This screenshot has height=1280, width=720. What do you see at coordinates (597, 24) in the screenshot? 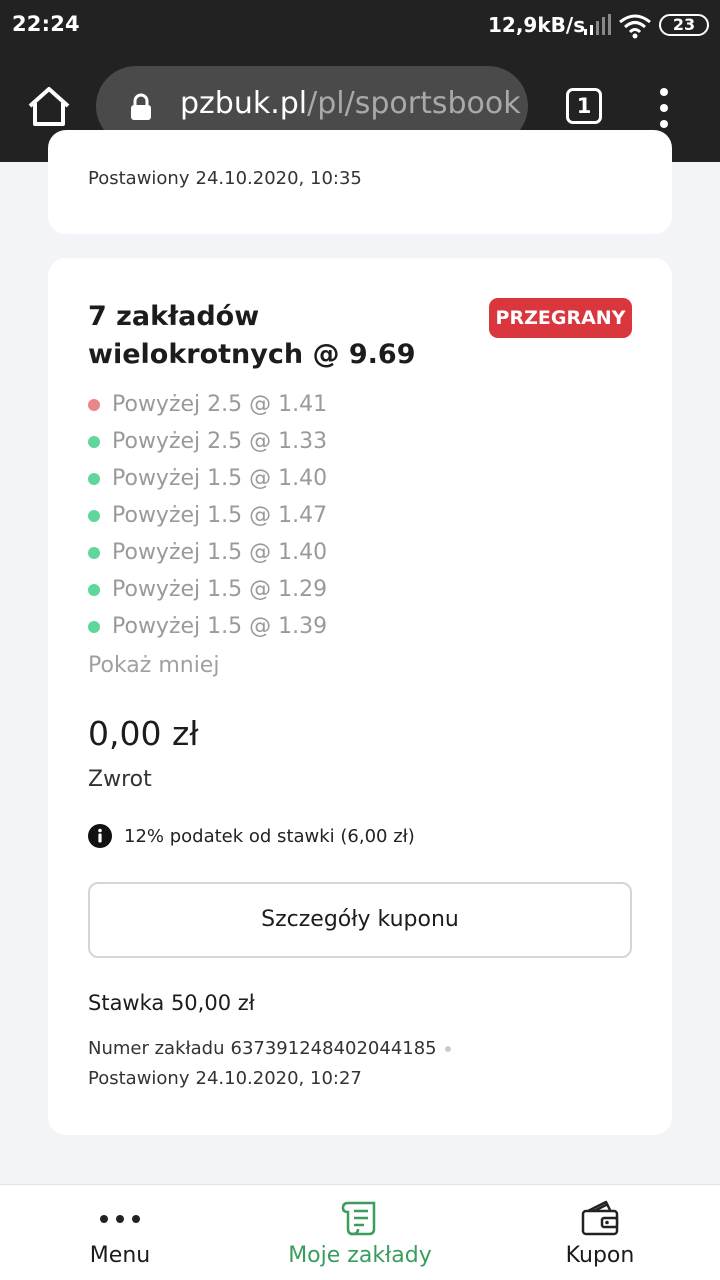
I see `signal-icon` at bounding box center [597, 24].